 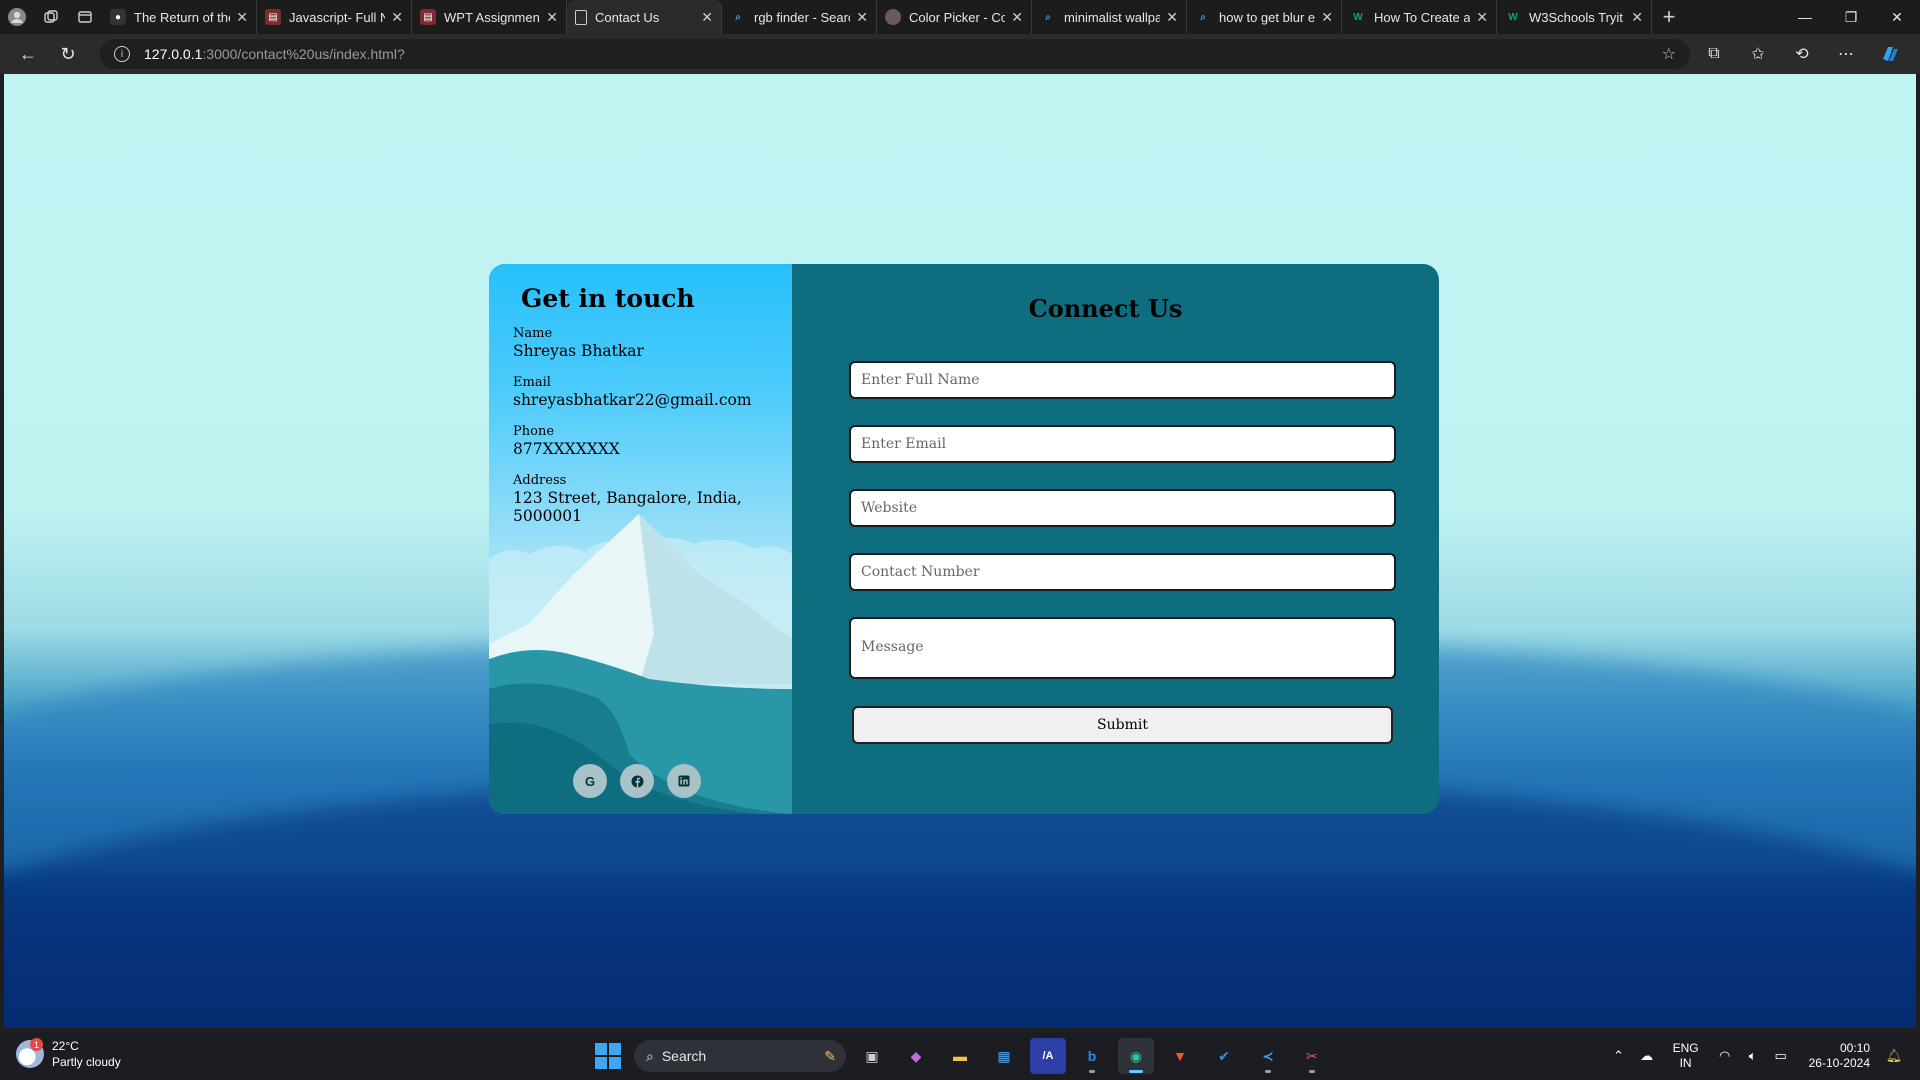 What do you see at coordinates (1264, 17) in the screenshot?
I see `browser-tab: ⌕ how to get blur ef ✕` at bounding box center [1264, 17].